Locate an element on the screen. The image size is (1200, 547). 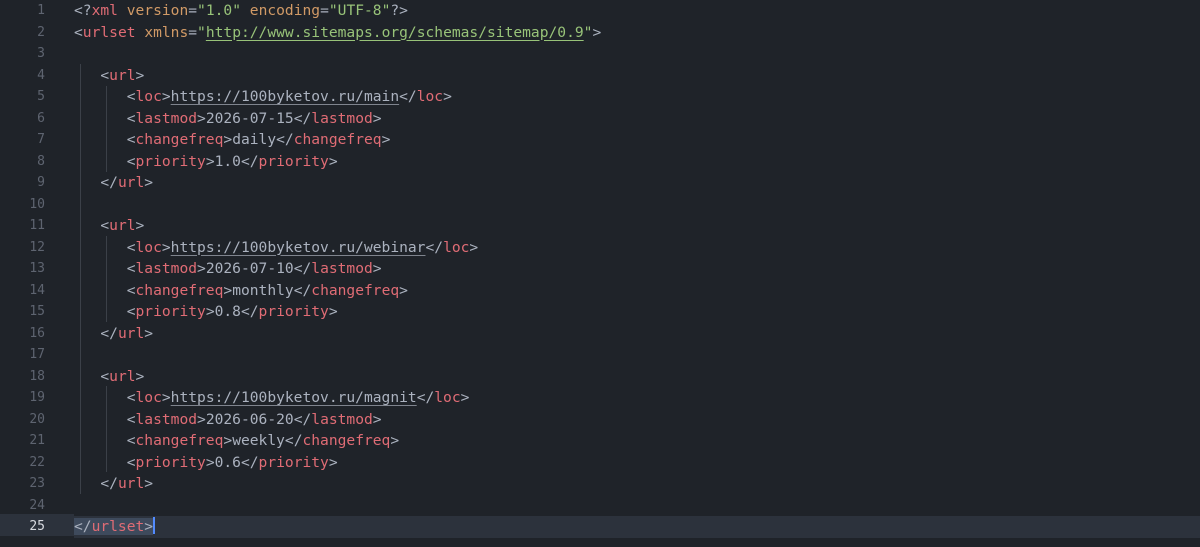
code-line: <lastmod>2026-06-20</lastmod> is located at coordinates (637, 420).